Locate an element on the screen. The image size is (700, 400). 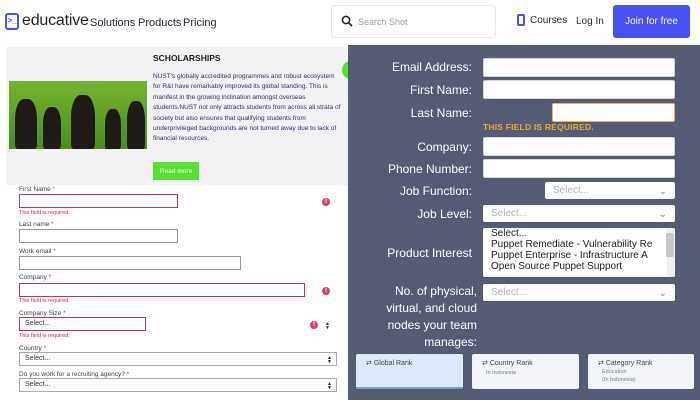
company-size-arrows-icon: ▲ ▼ is located at coordinates (327, 326).